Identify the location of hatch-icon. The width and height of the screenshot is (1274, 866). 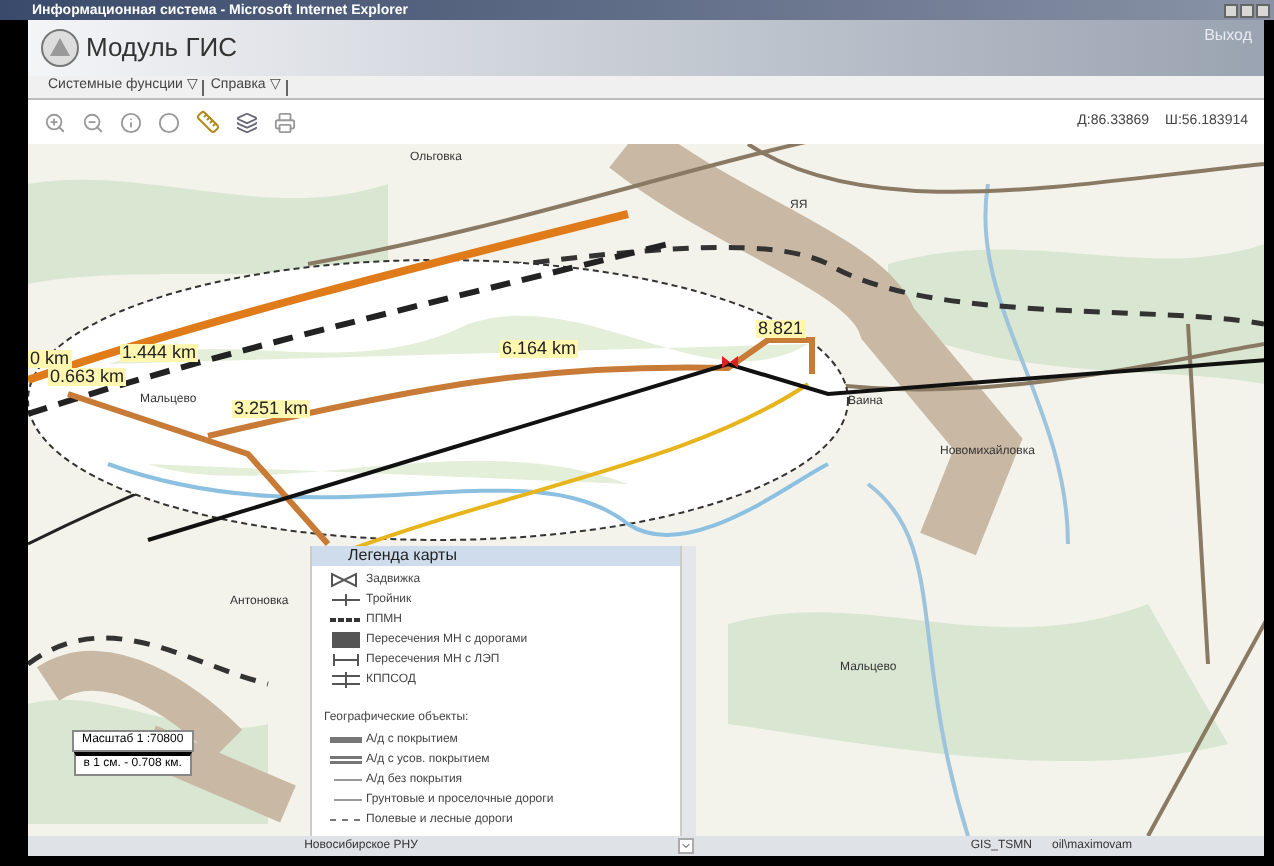
(346, 640).